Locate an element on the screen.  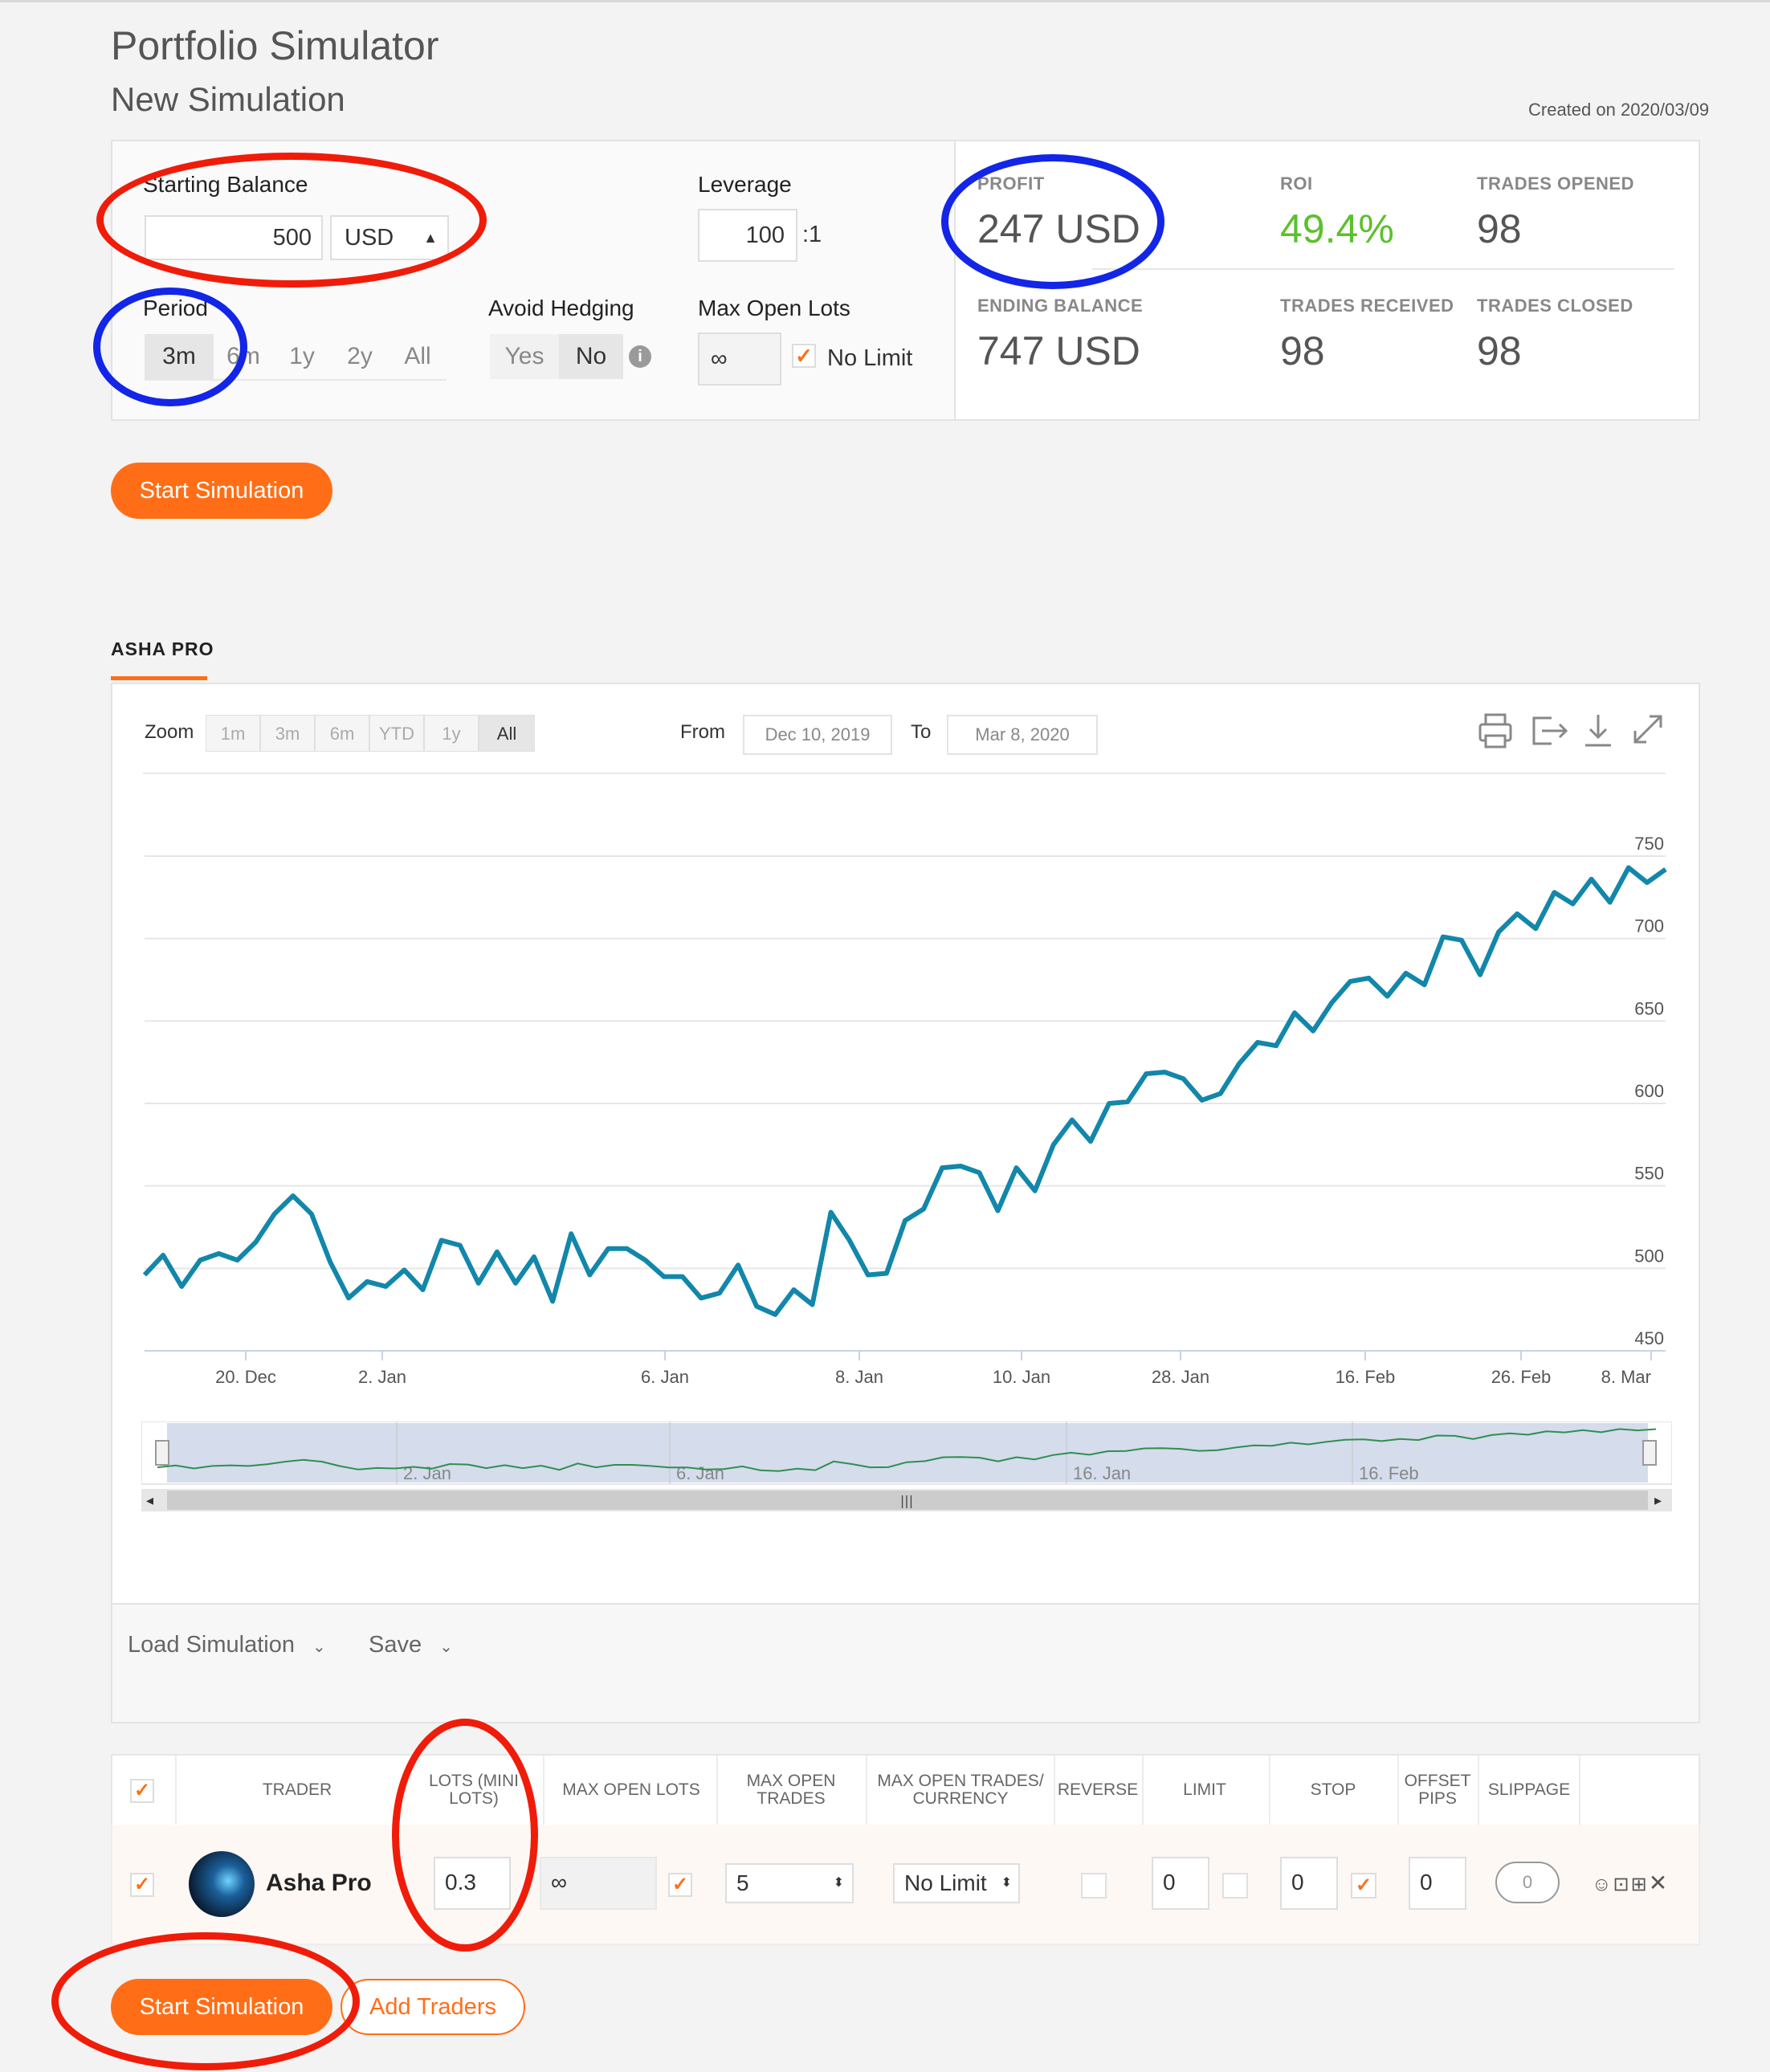
zoom-1y: 1y is located at coordinates (452, 733).